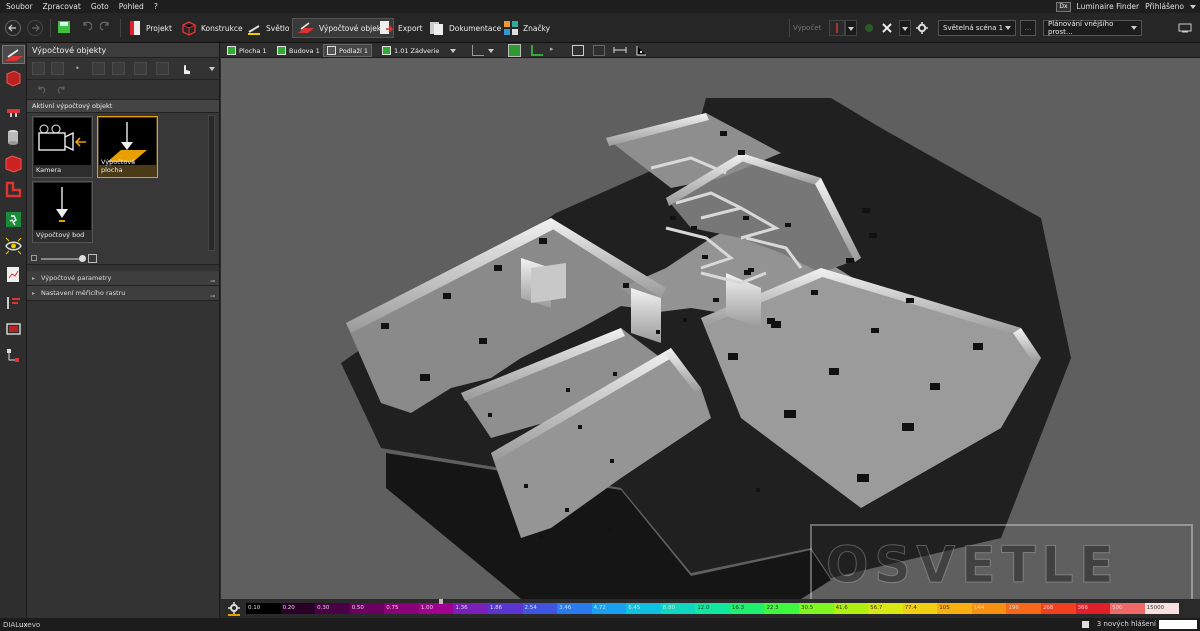  Describe the element at coordinates (537, 50) in the screenshot. I see `view-floor-button` at that location.